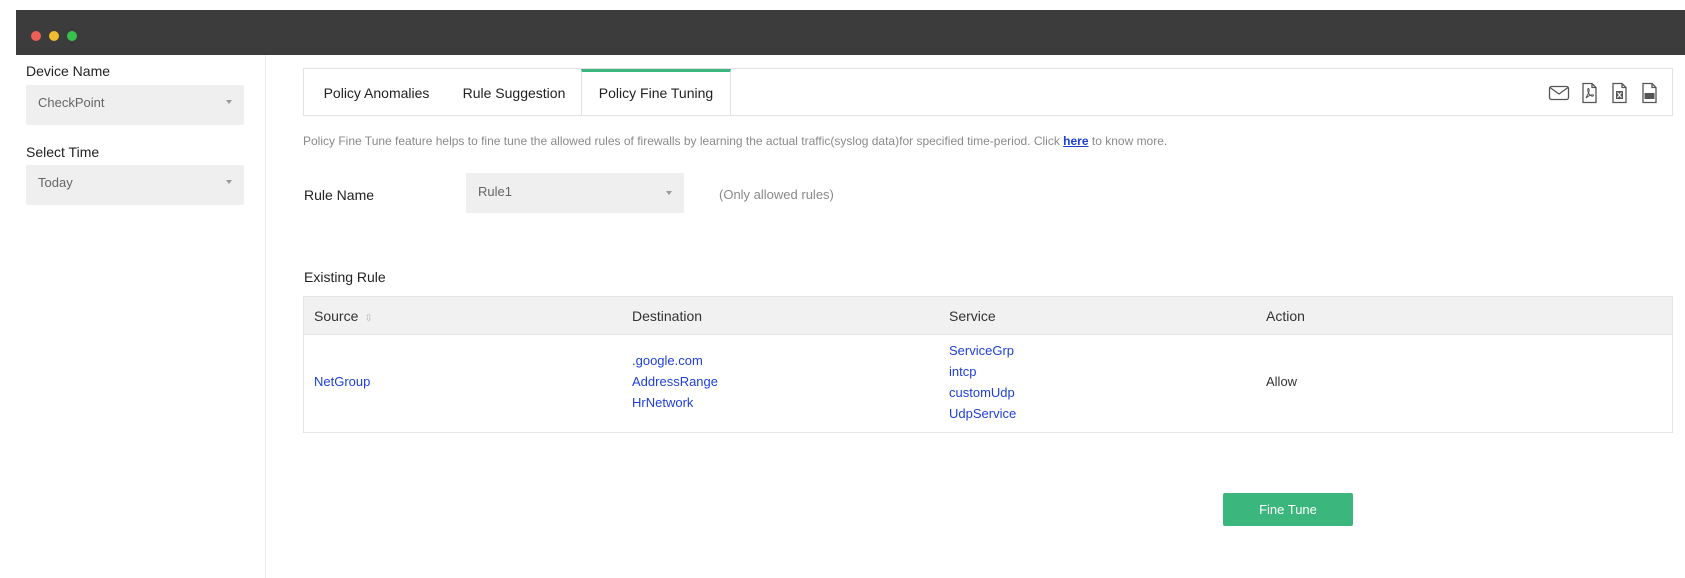 This screenshot has height=578, width=1685. Describe the element at coordinates (345, 277) in the screenshot. I see `existing-rule-heading: Existing Rule` at that location.